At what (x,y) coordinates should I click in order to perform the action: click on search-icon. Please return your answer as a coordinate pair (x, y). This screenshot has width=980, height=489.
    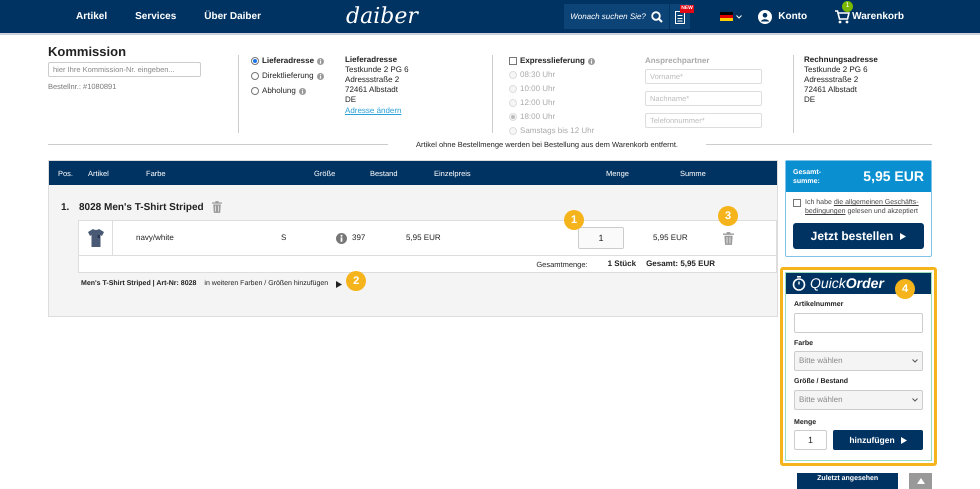
    Looking at the image, I should click on (657, 16).